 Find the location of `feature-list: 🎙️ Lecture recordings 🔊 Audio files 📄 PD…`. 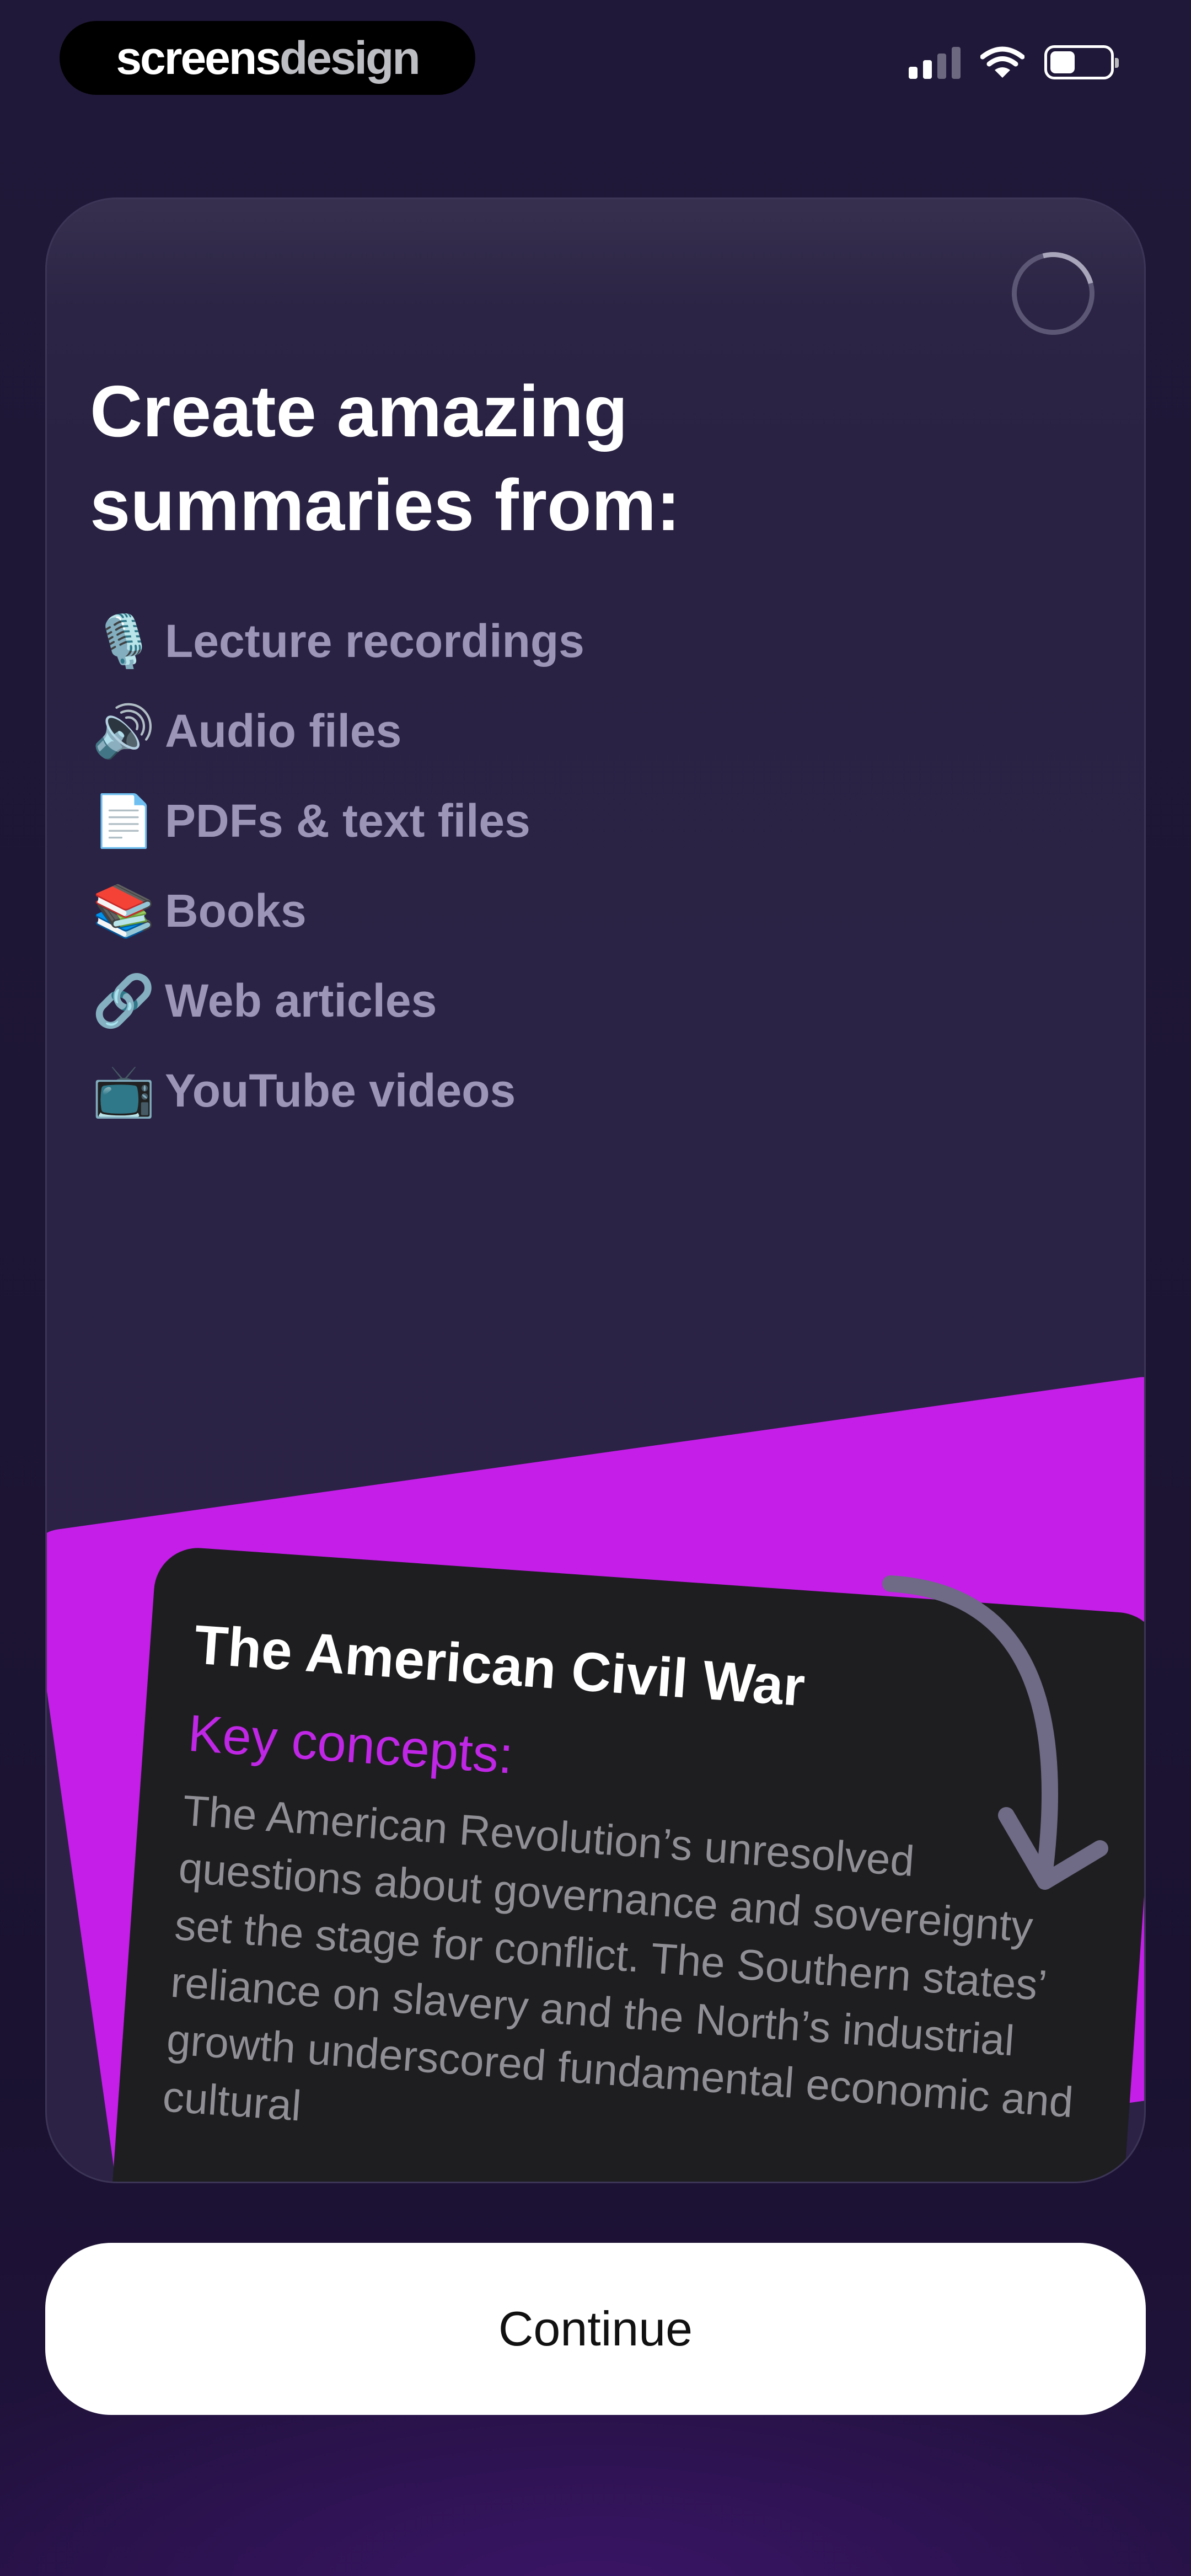

feature-list: 🎙️ Lecture recordings 🔊 Audio files 📄 PD… is located at coordinates (338, 866).